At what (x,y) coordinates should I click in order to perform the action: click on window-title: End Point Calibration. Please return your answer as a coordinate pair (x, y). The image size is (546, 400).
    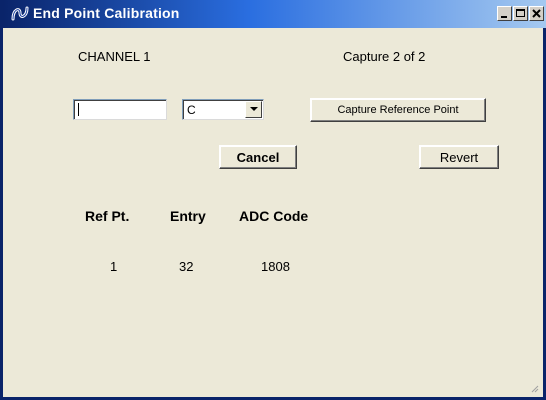
    Looking at the image, I should click on (106, 13).